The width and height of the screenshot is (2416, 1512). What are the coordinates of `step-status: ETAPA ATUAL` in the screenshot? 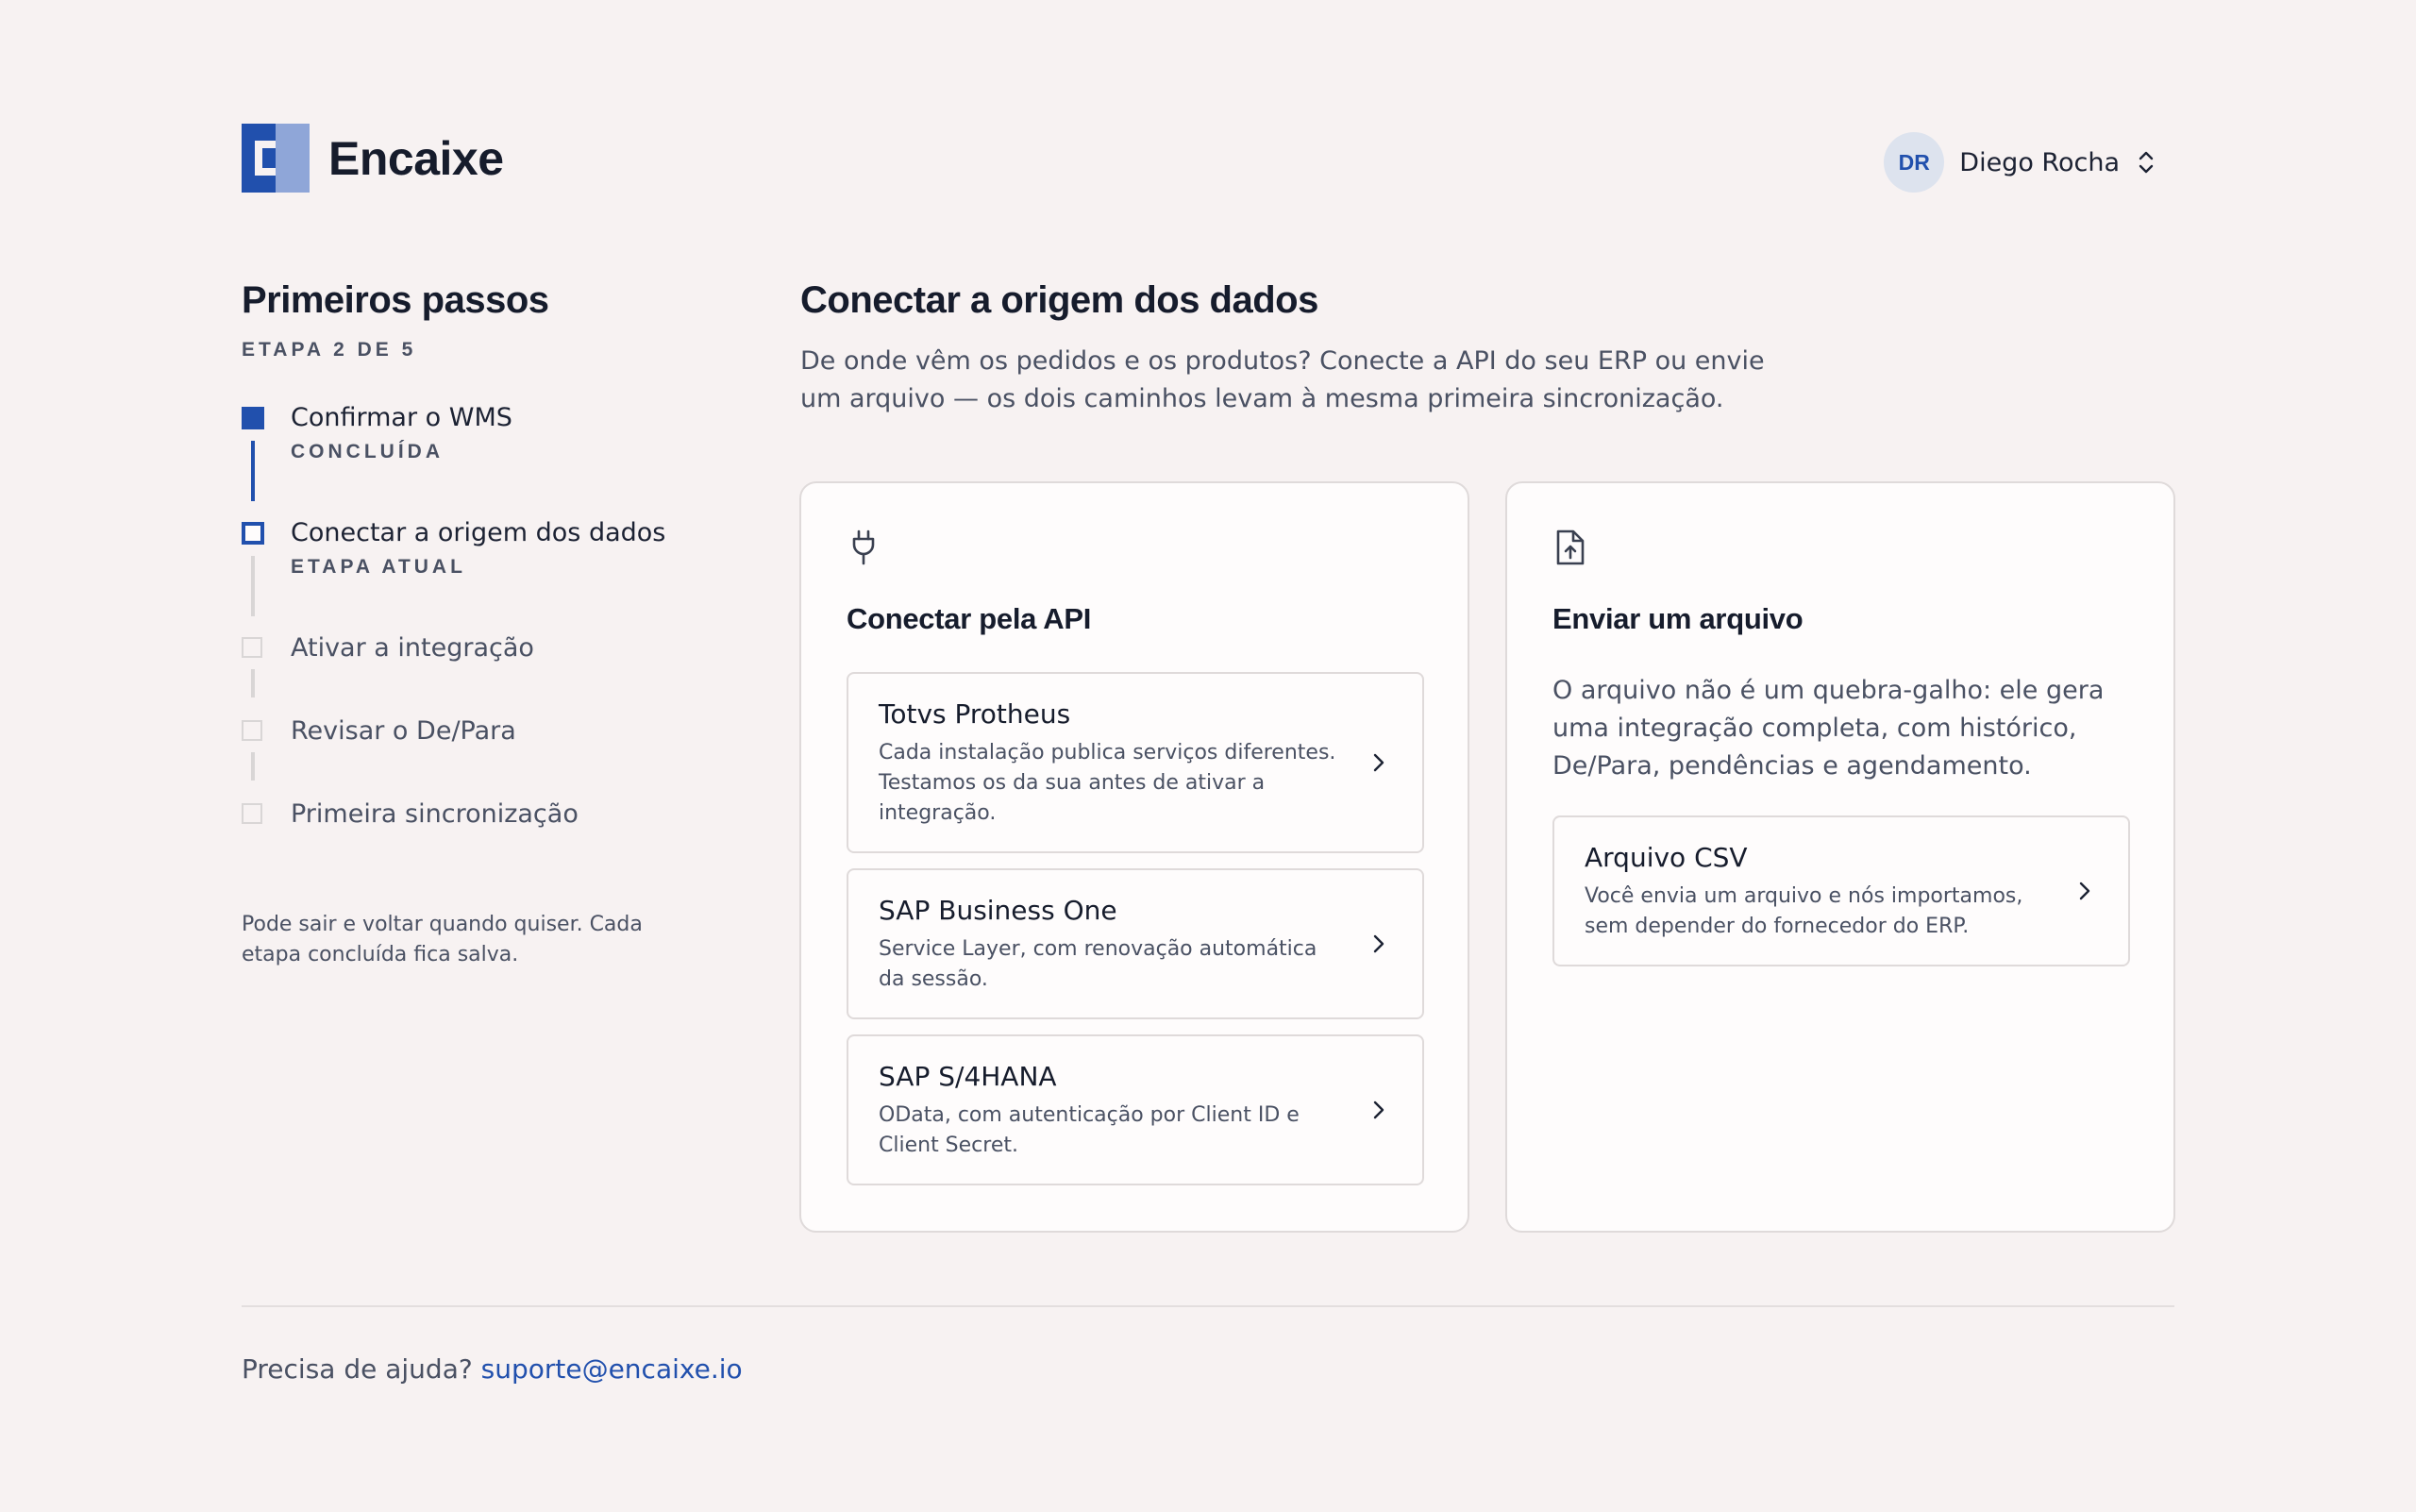 It's located at (378, 567).